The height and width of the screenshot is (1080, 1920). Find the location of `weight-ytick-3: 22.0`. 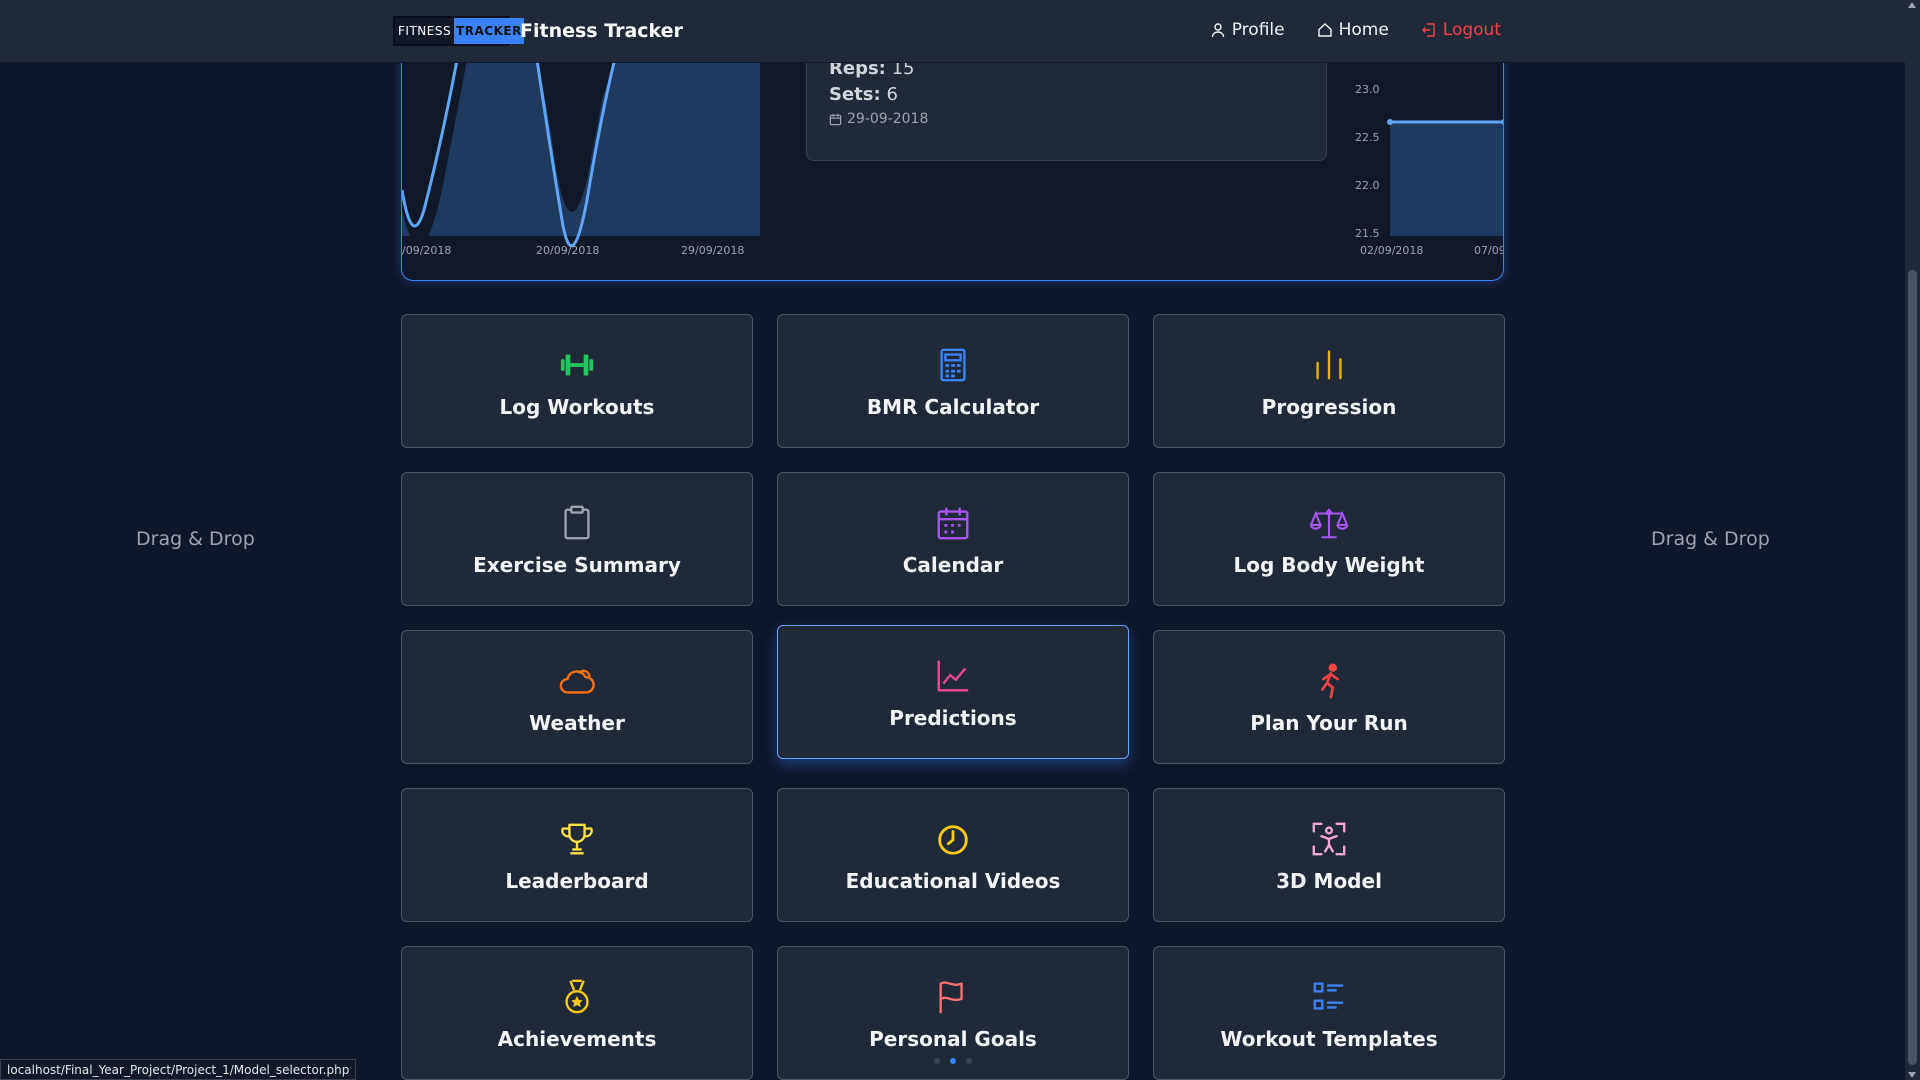

weight-ytick-3: 22.0 is located at coordinates (1367, 185).